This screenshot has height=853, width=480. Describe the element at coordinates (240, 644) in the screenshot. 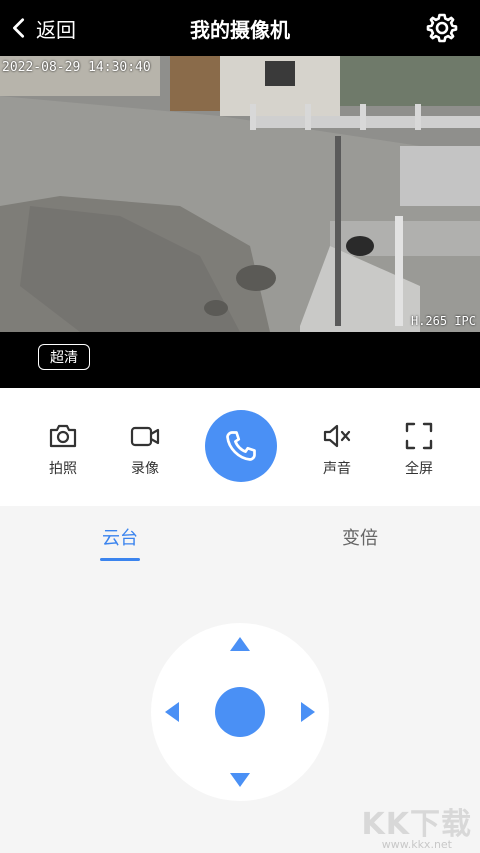

I see `arrow-up-icon` at that location.